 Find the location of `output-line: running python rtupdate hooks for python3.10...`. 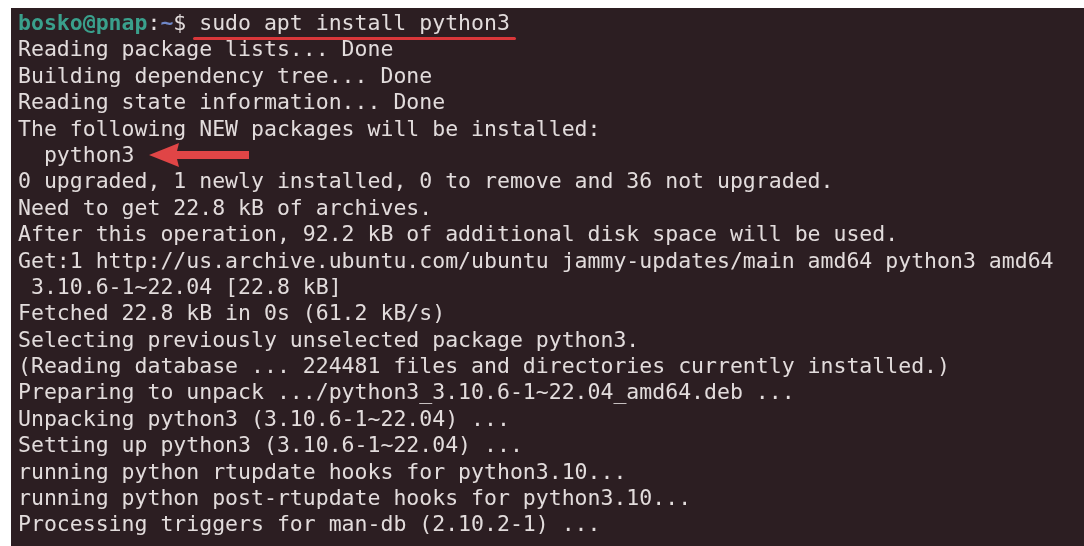

output-line: running python rtupdate hooks for python3.10... is located at coordinates (322, 472).